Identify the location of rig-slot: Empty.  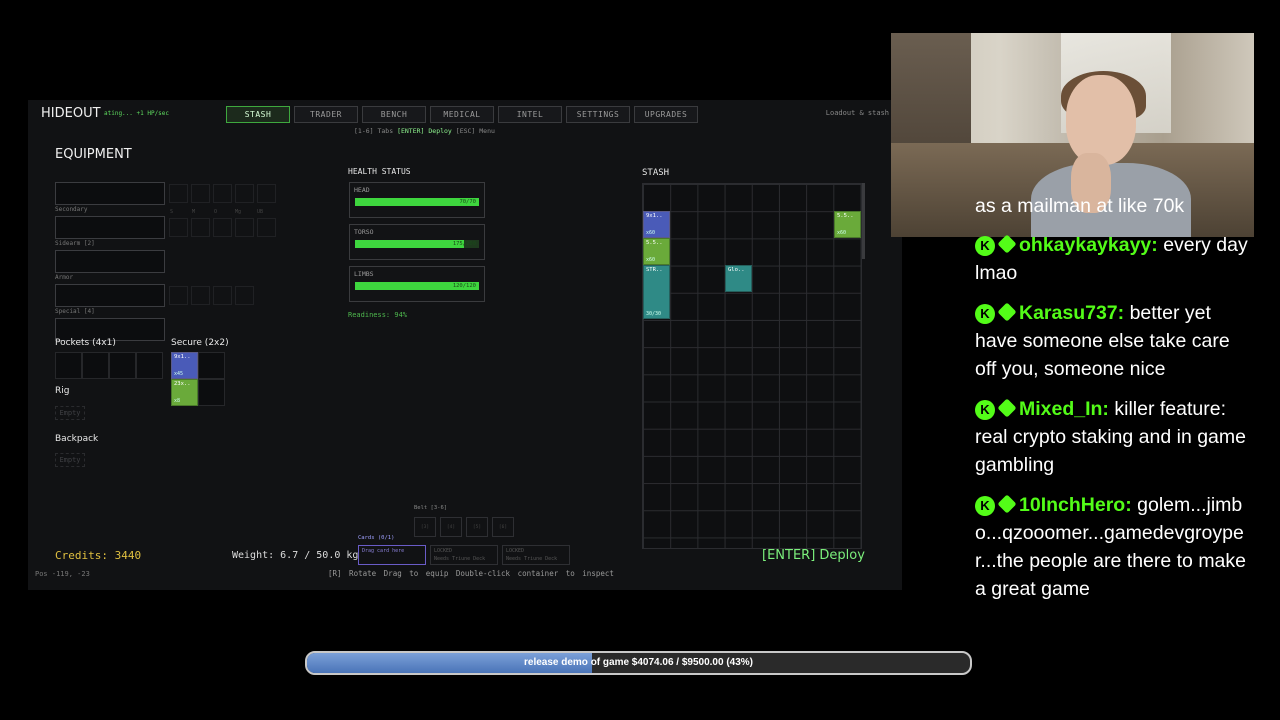
(70, 413).